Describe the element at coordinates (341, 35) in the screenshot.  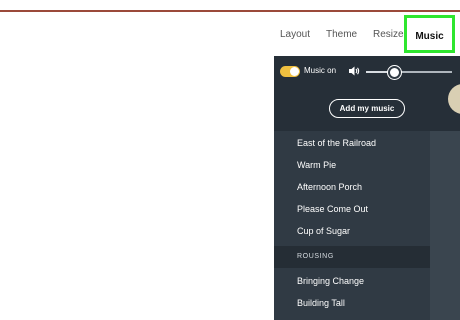
I see `tab-theme: Theme` at that location.